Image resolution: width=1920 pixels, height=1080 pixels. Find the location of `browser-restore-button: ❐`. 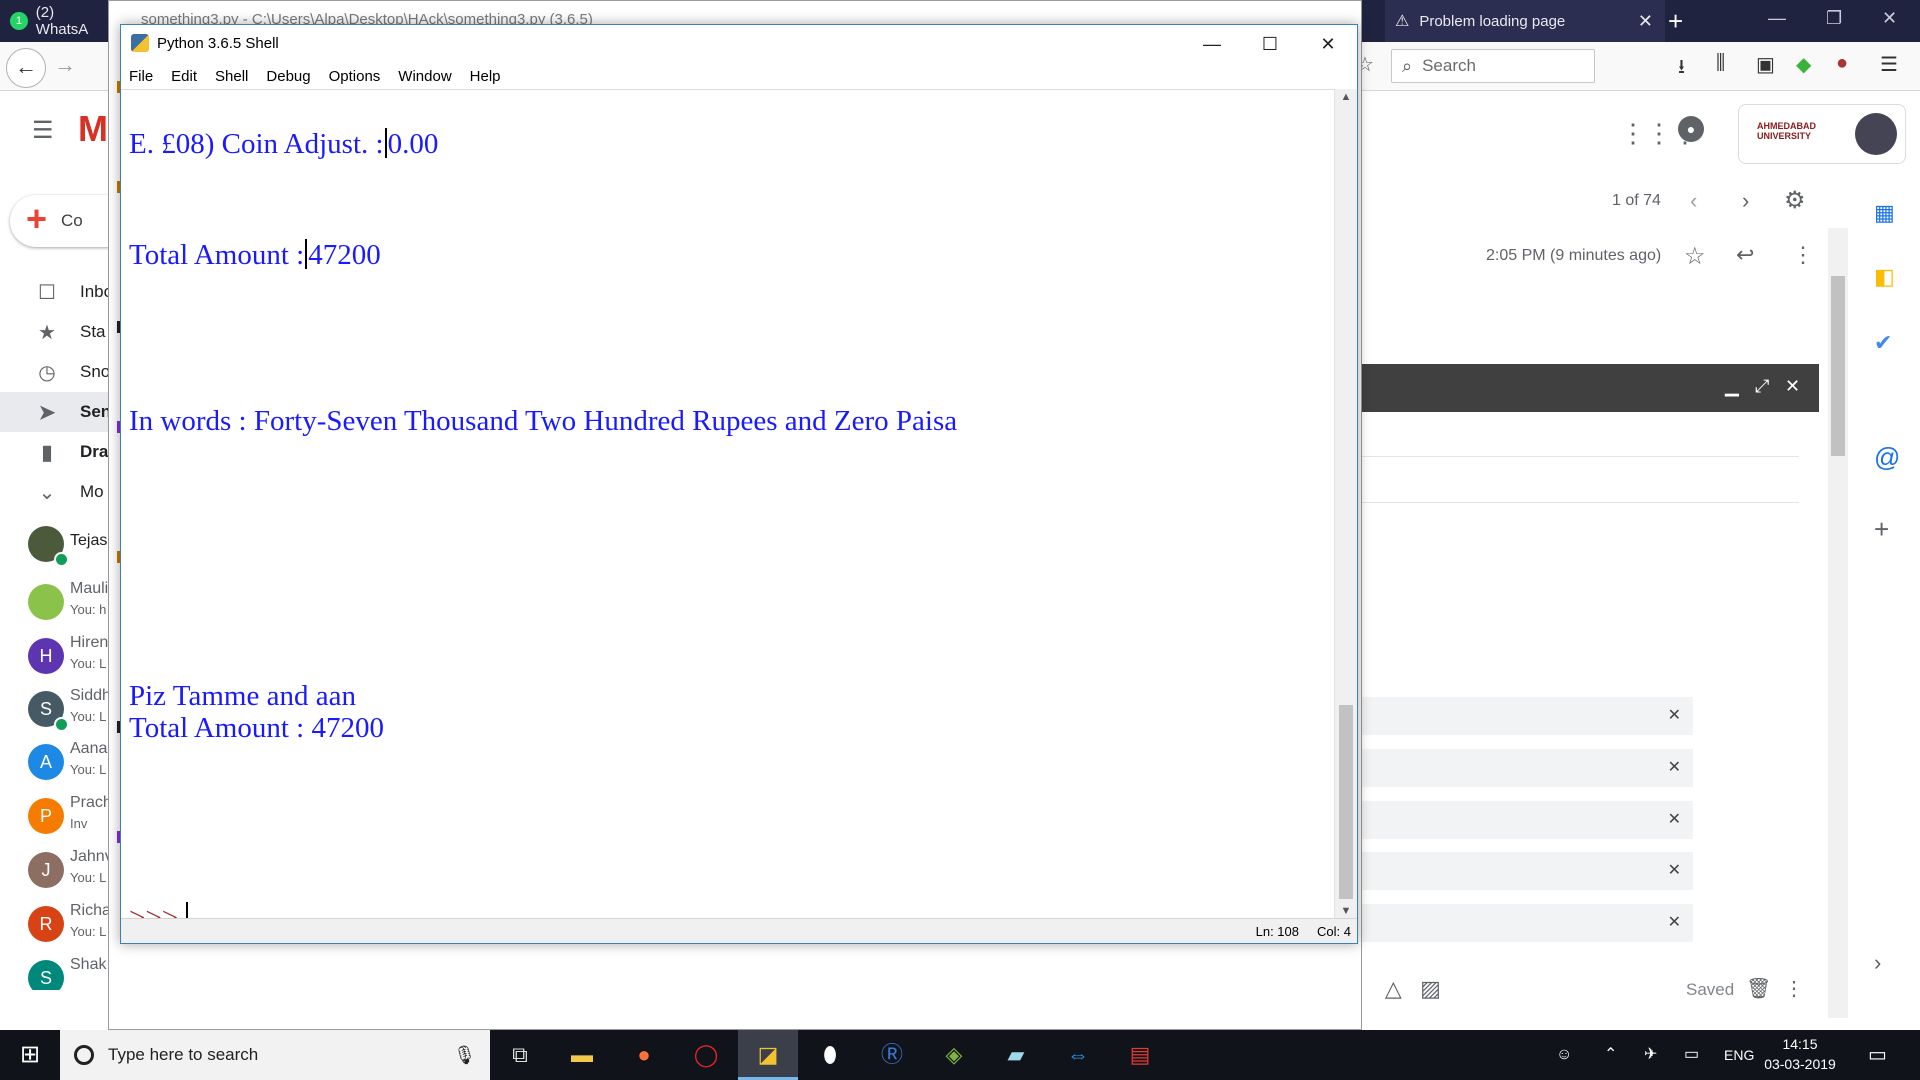

browser-restore-button: ❐ is located at coordinates (1834, 18).